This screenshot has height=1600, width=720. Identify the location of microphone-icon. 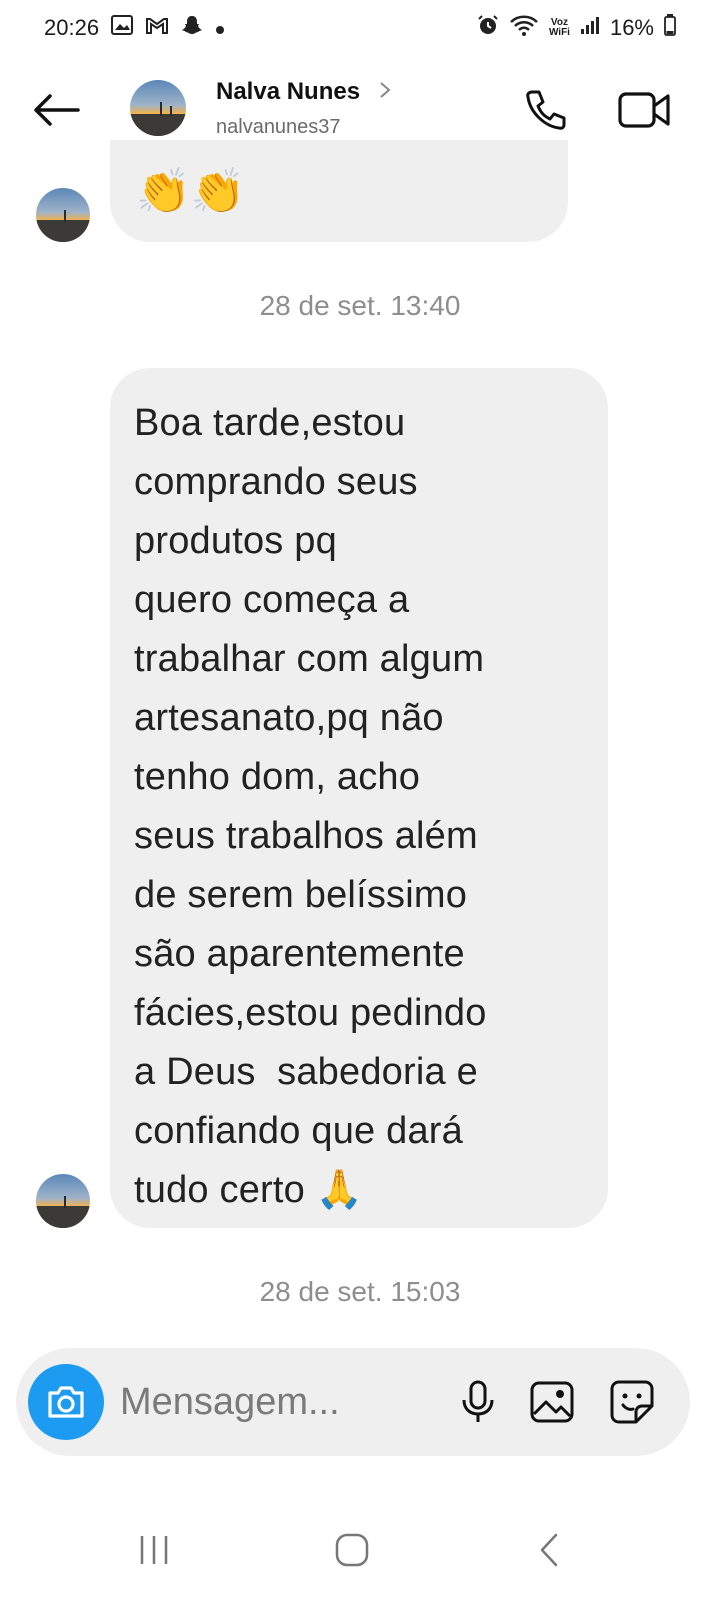
(478, 1401).